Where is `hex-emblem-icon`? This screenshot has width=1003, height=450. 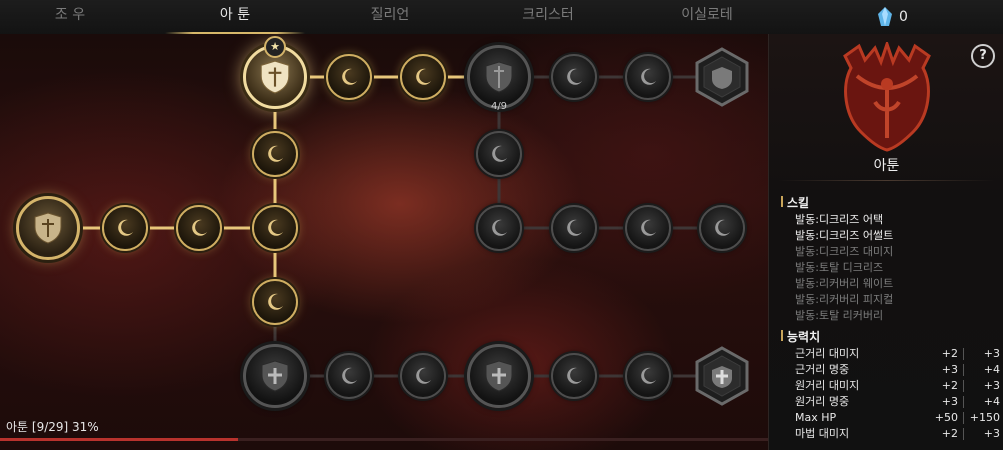 hex-emblem-icon is located at coordinates (722, 77).